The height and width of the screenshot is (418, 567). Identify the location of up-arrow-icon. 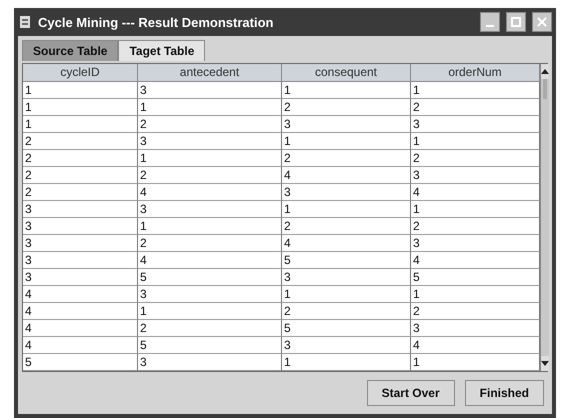
(545, 71).